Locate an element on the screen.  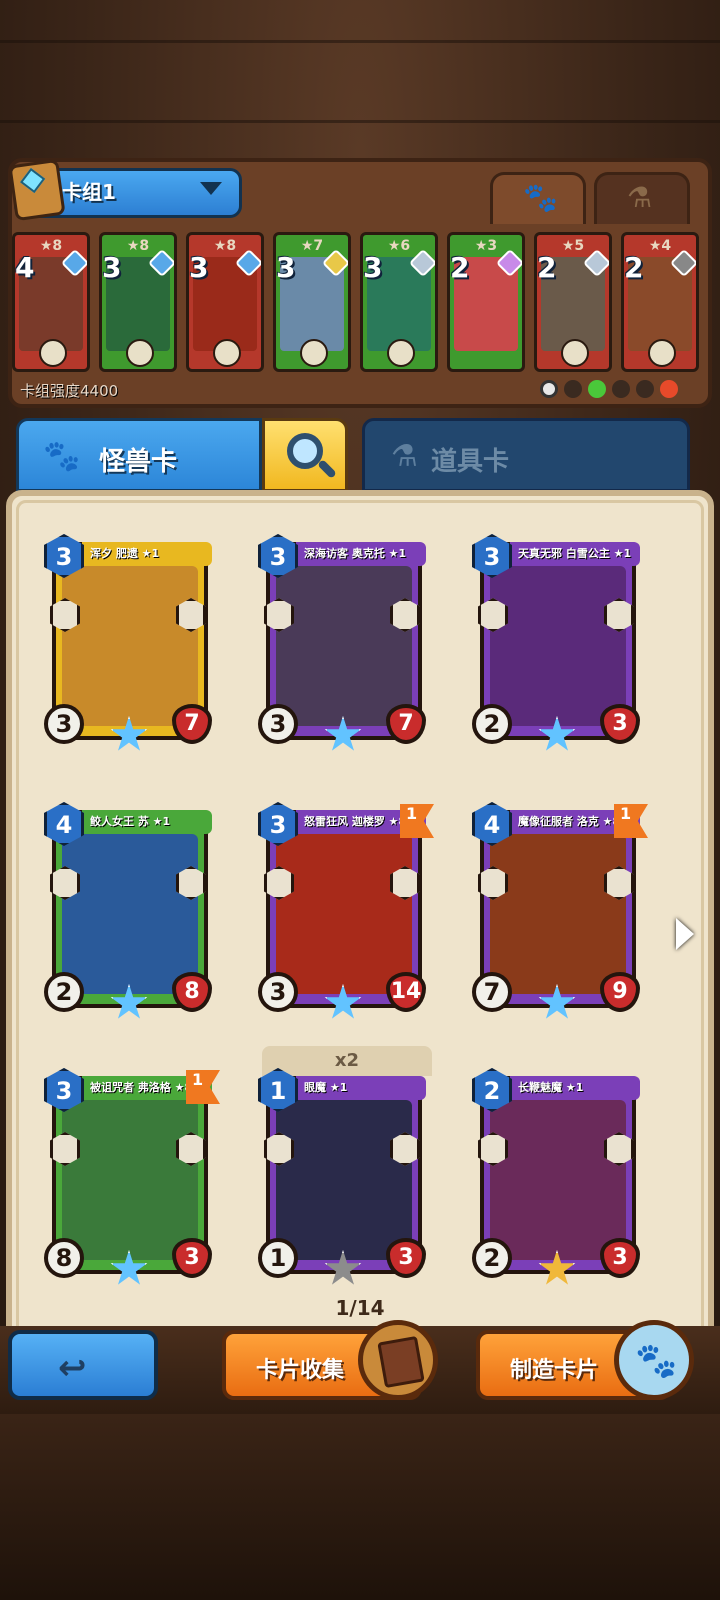
filter-all-icon is located at coordinates (549, 389).